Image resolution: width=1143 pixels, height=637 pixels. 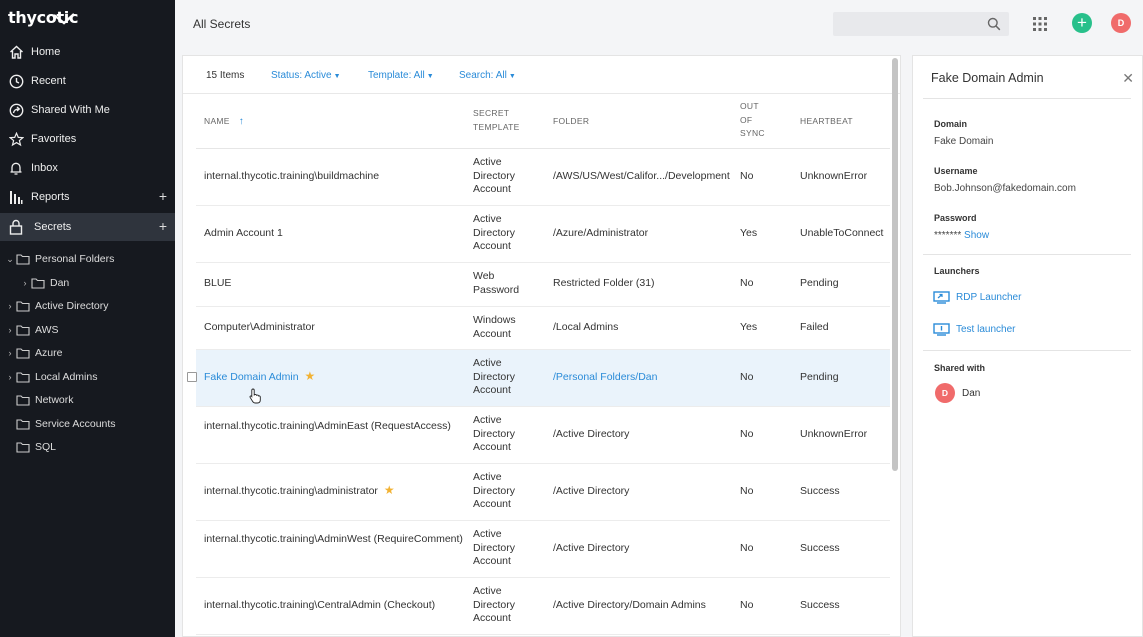 What do you see at coordinates (974, 329) in the screenshot?
I see `test-launcher-link: Test launcher` at bounding box center [974, 329].